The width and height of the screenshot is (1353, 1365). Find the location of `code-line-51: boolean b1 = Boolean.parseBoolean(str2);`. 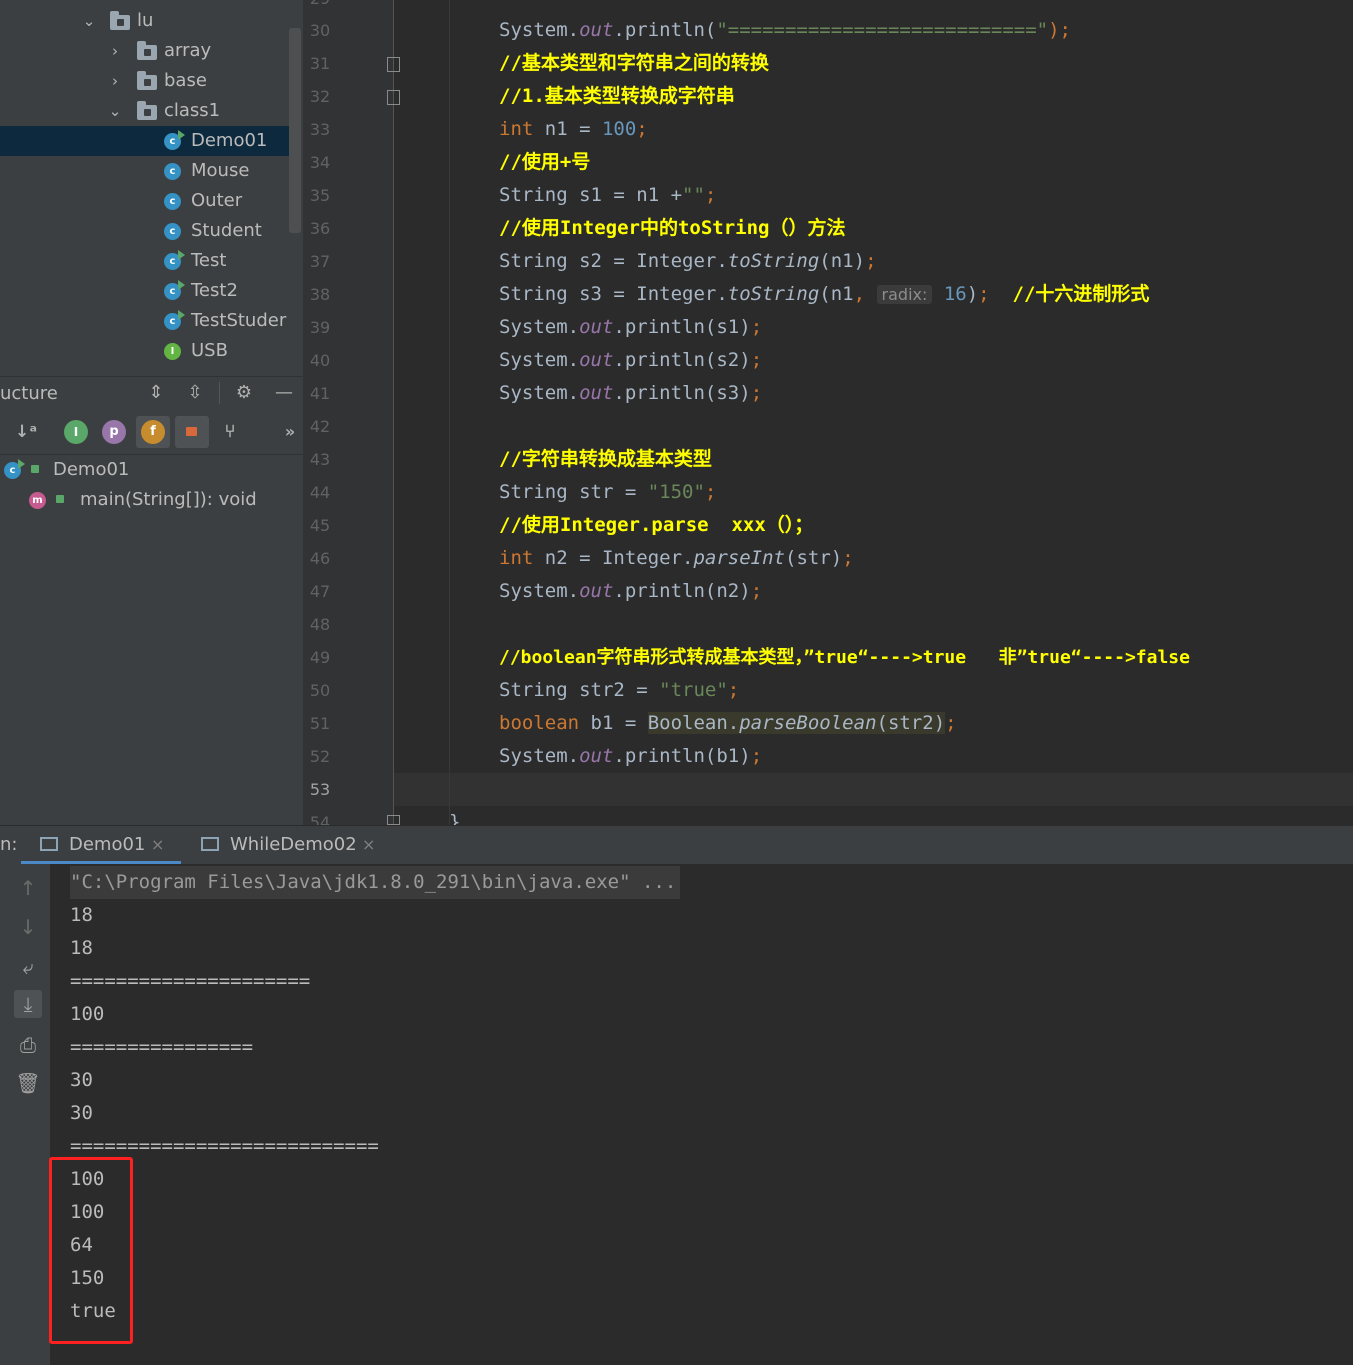

code-line-51: boolean b1 = Boolean.parseBoolean(str2); is located at coordinates (728, 723).